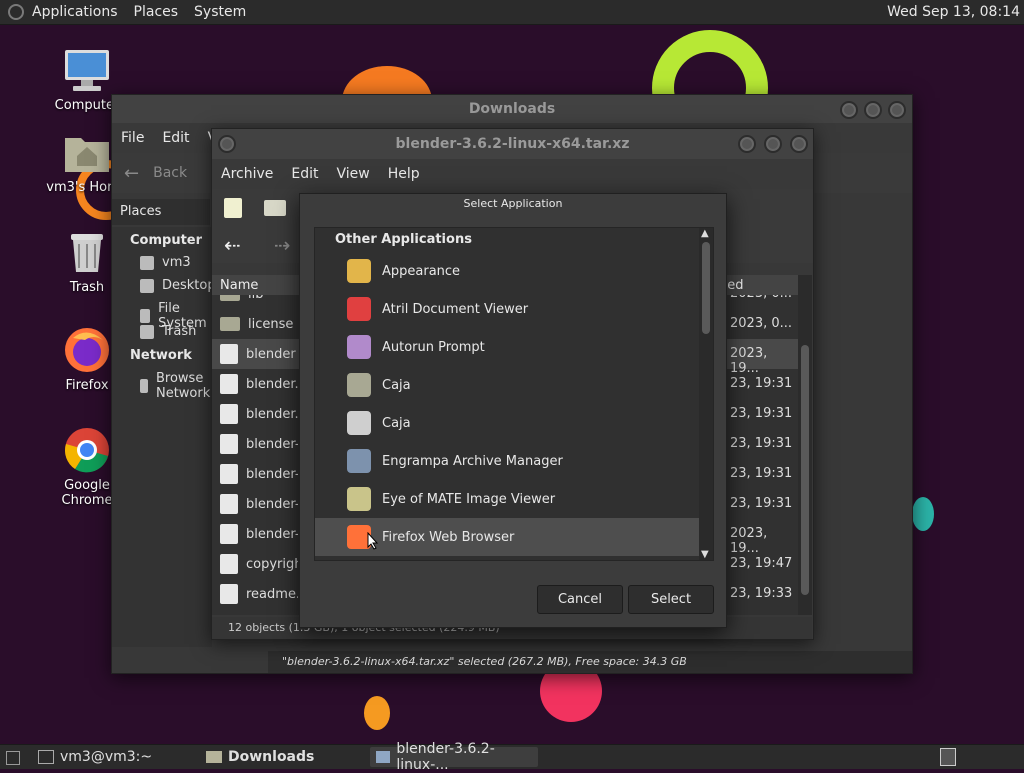 Image resolution: width=1024 pixels, height=773 pixels. Describe the element at coordinates (16, 12) in the screenshot. I see `mate-logo-icon` at that location.